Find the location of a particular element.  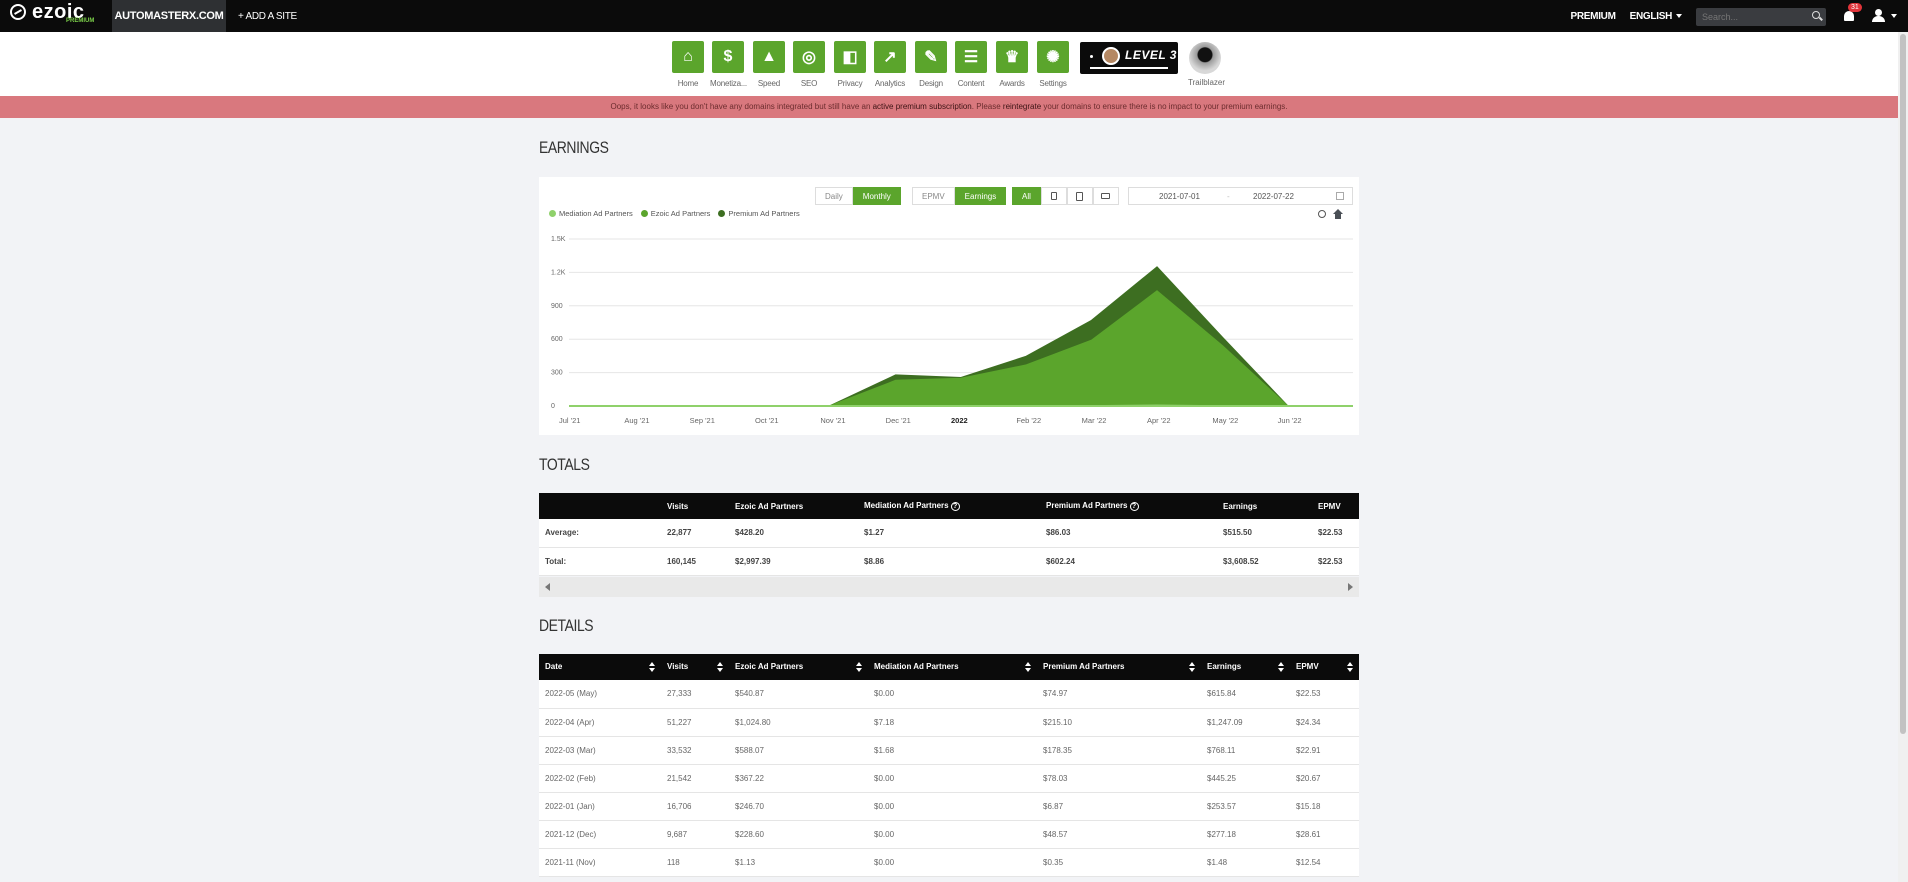

desktop-icon is located at coordinates (1106, 196).